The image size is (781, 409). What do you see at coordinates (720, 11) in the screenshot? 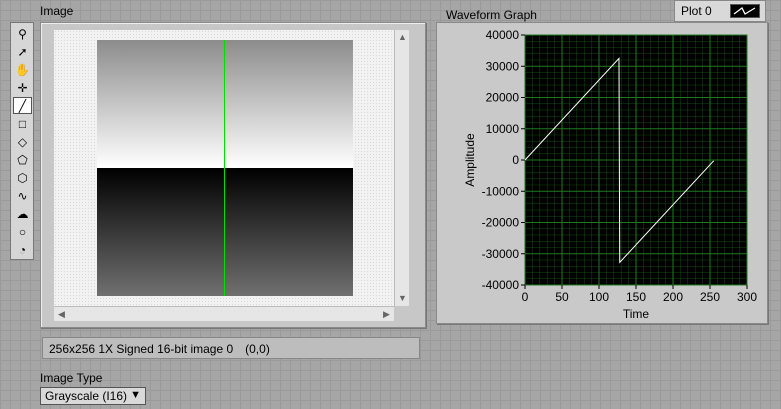
I see `plot-legend: Plot 0` at bounding box center [720, 11].